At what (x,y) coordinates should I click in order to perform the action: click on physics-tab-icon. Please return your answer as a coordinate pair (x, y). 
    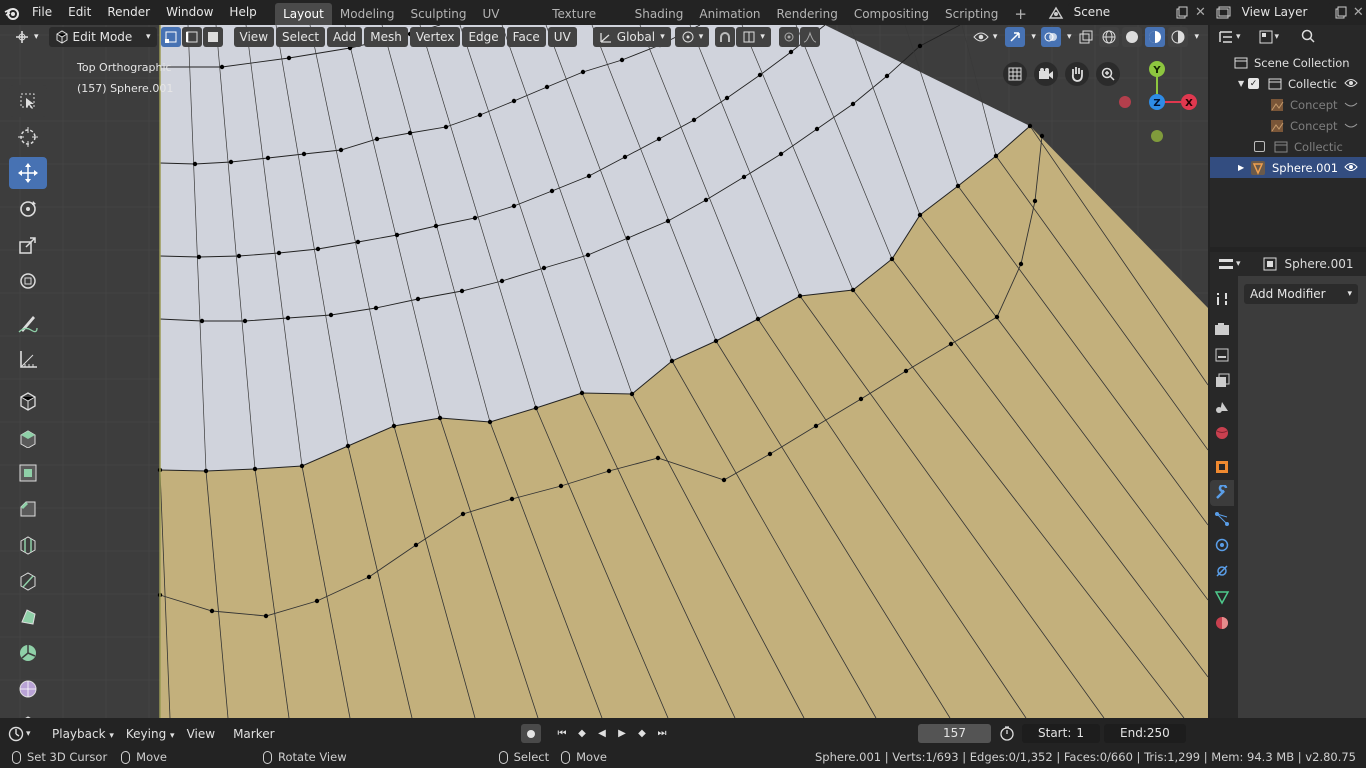
    Looking at the image, I should click on (1222, 545).